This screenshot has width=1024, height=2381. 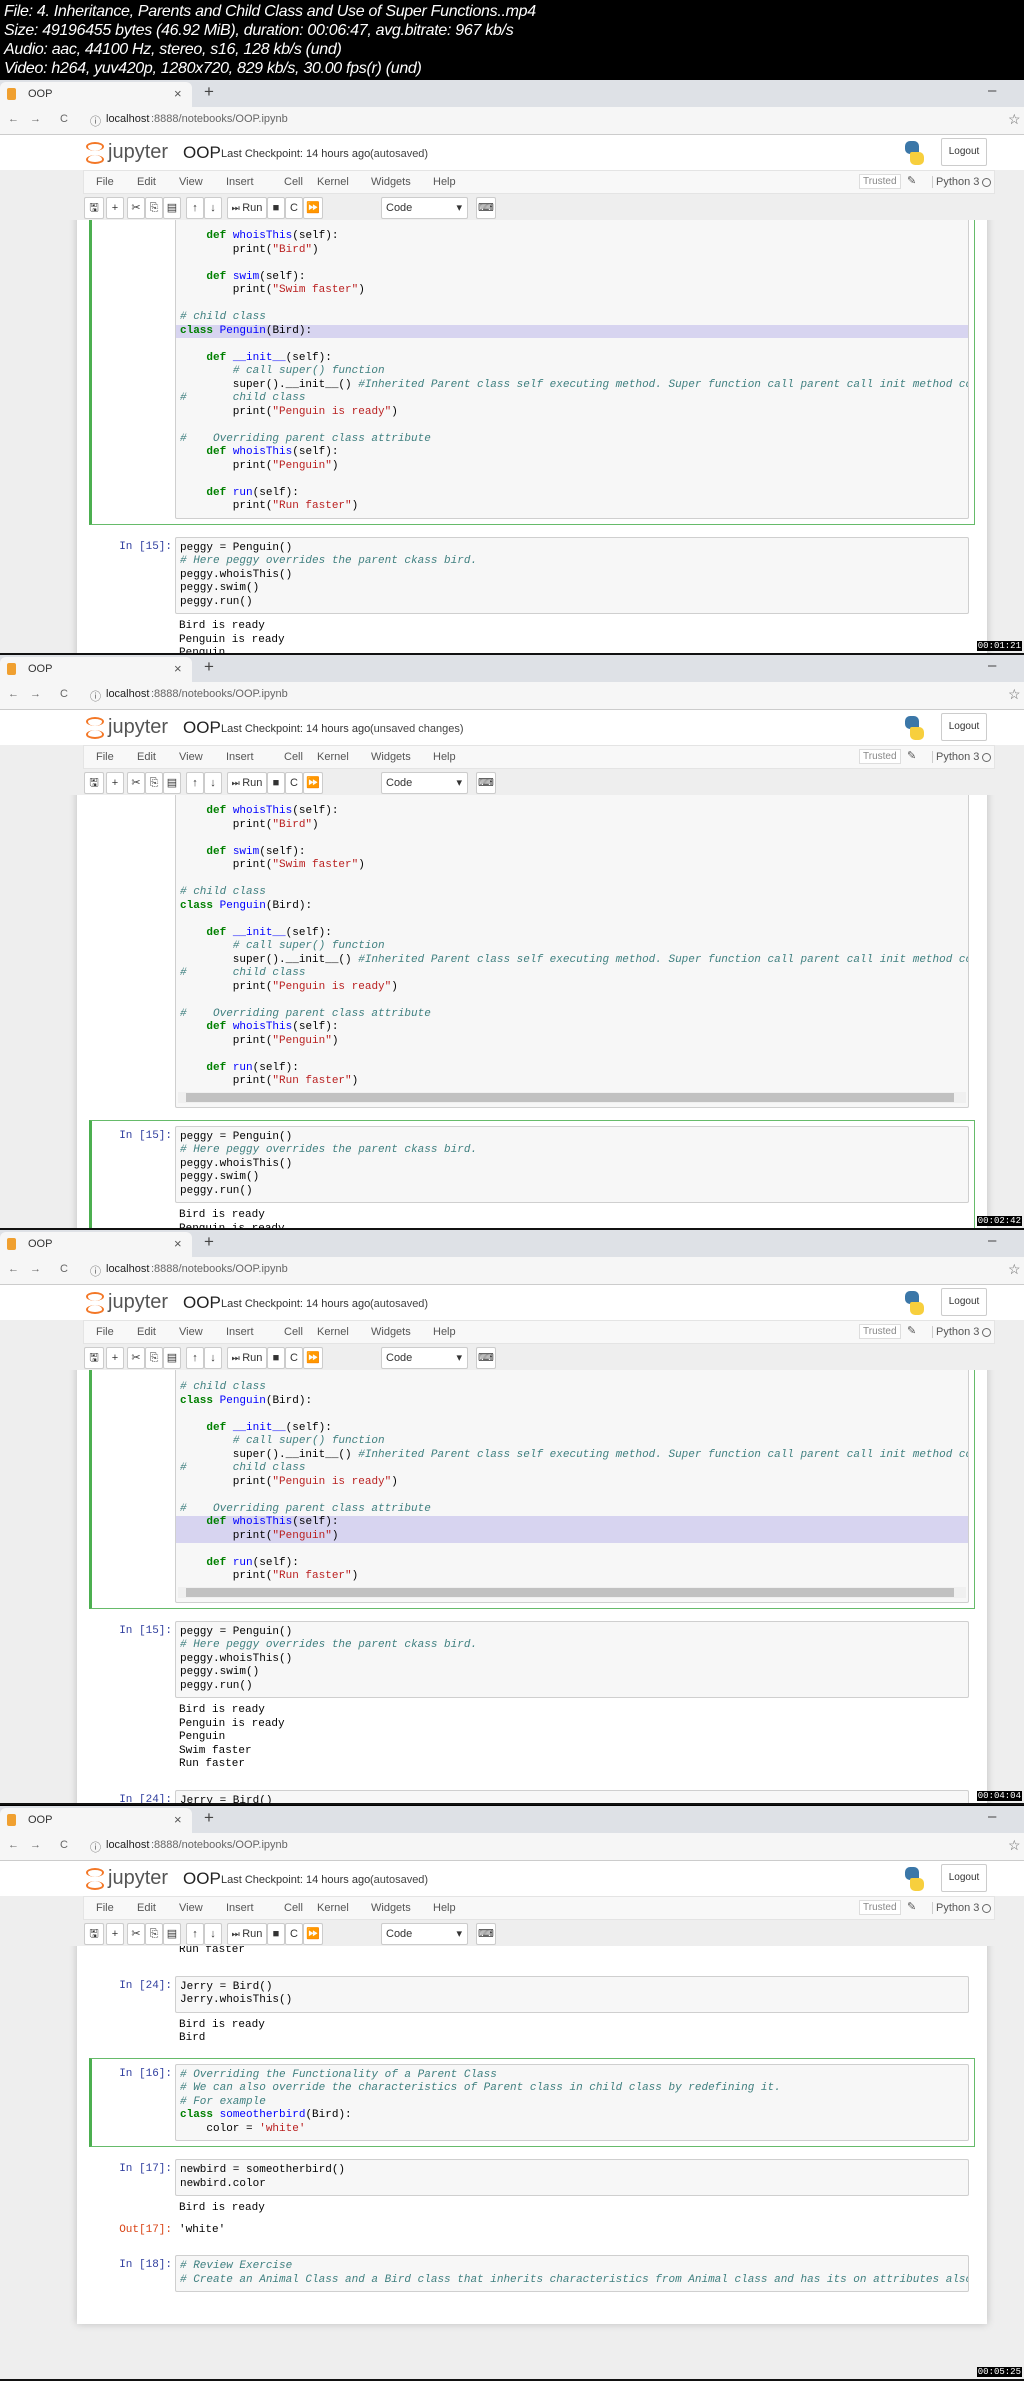 I want to click on scrollbar-thumb, so click(x=570, y=1592).